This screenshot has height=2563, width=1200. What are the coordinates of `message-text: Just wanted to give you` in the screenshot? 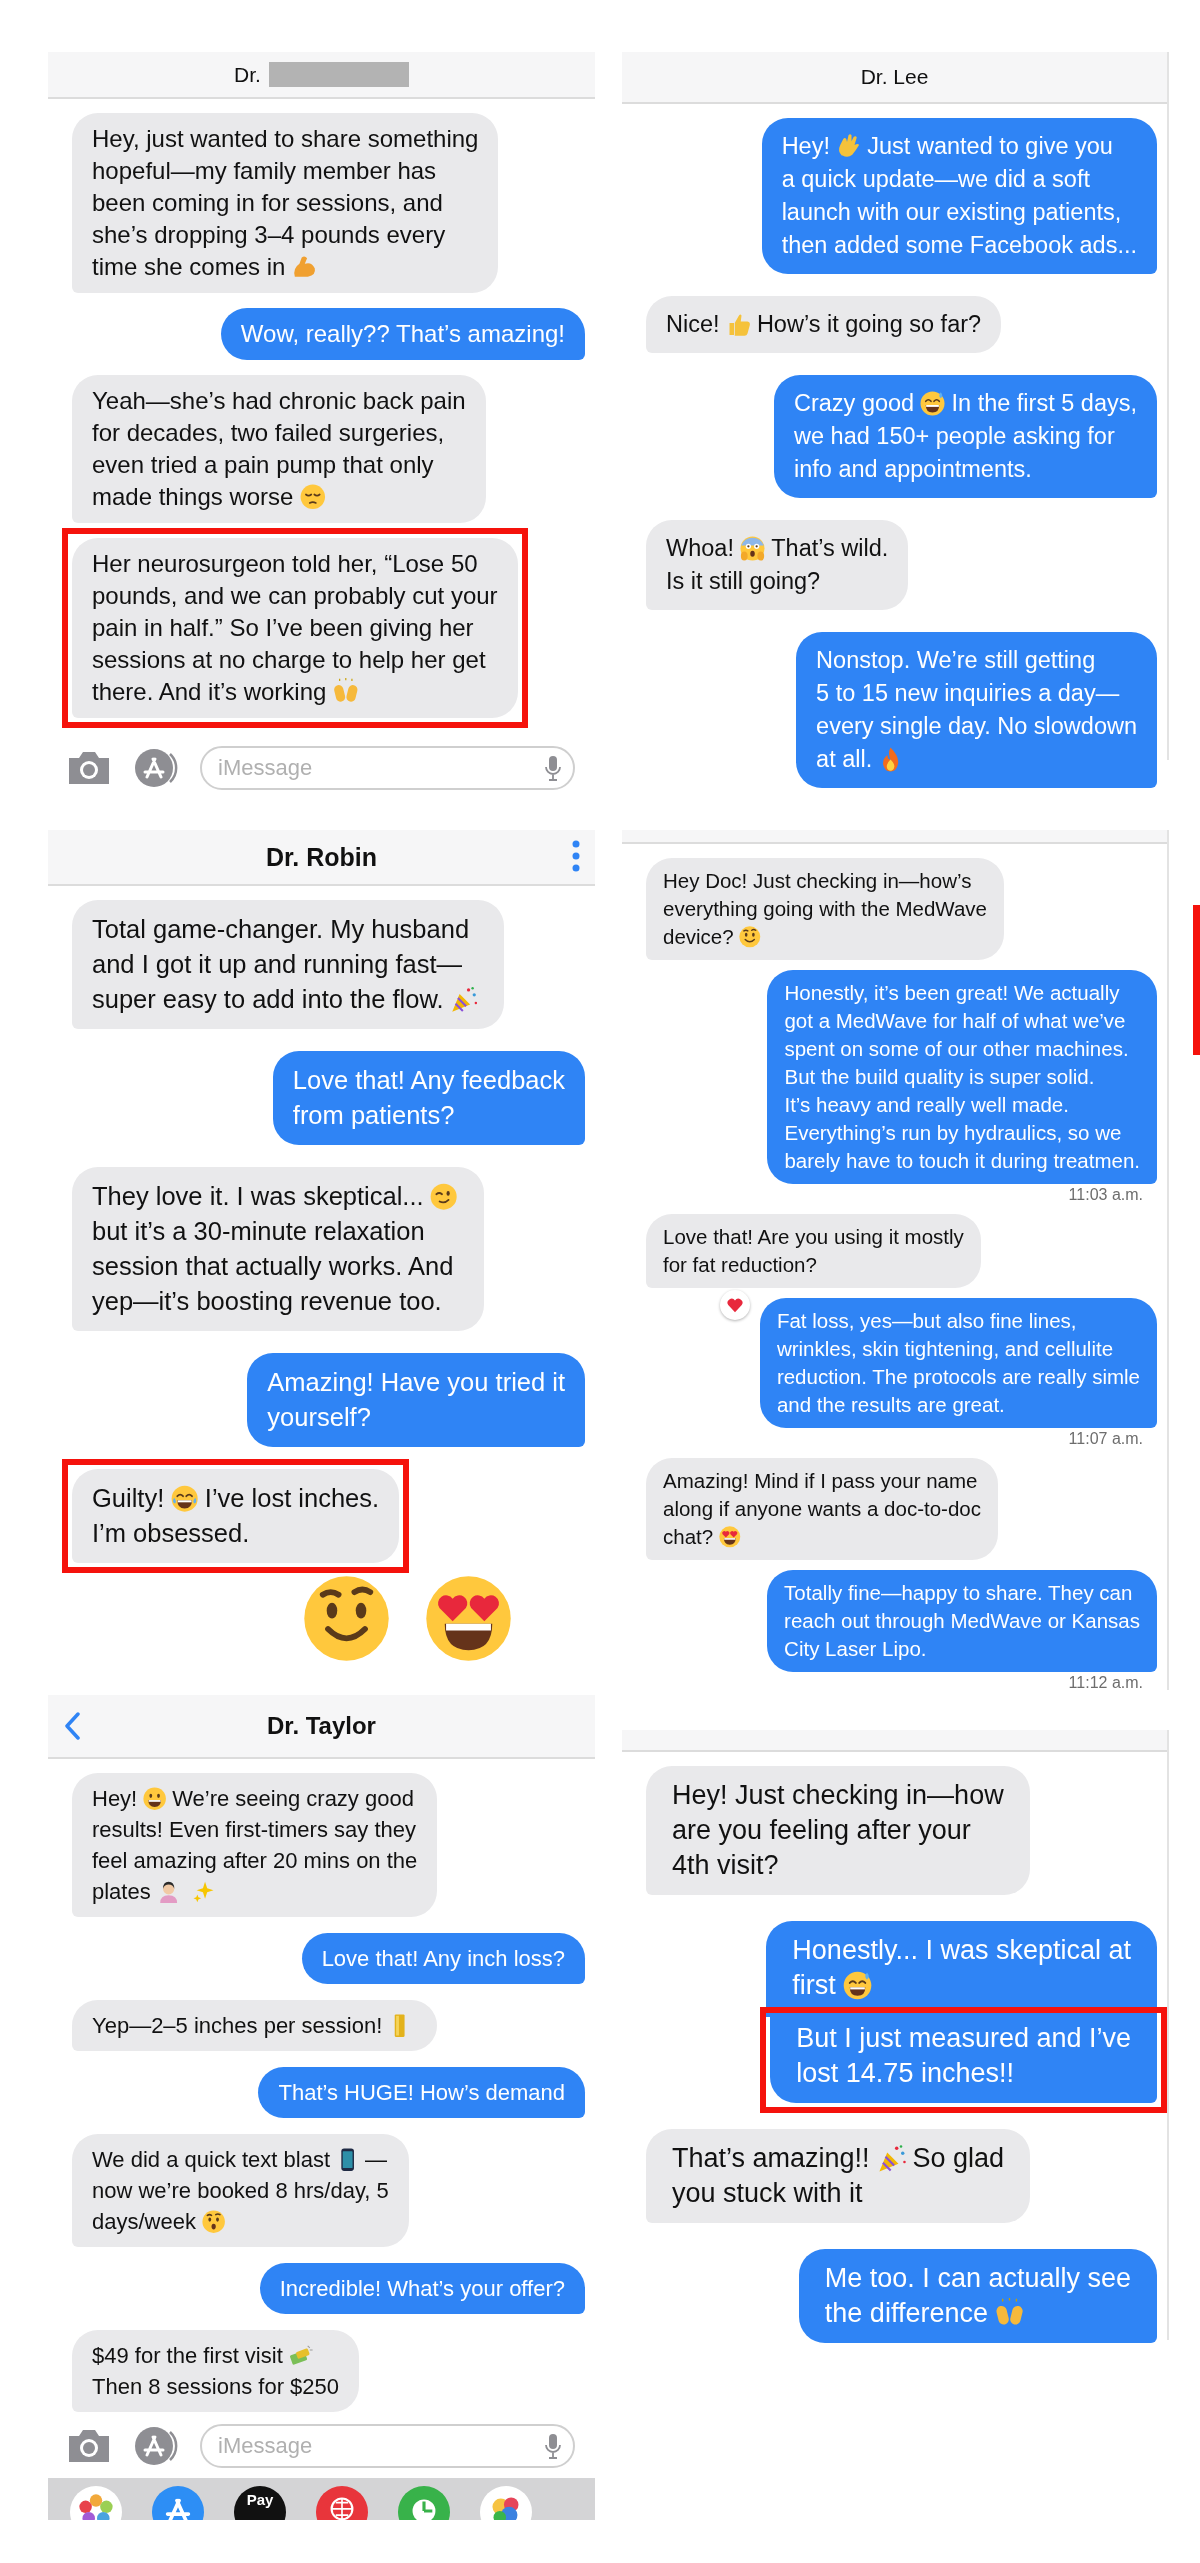 It's located at (990, 146).